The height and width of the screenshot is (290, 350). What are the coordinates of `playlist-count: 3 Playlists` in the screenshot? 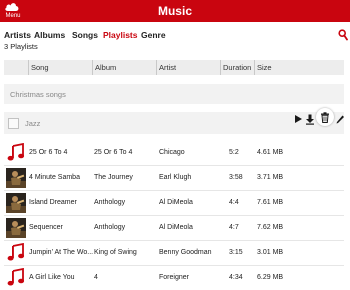 It's located at (21, 46).